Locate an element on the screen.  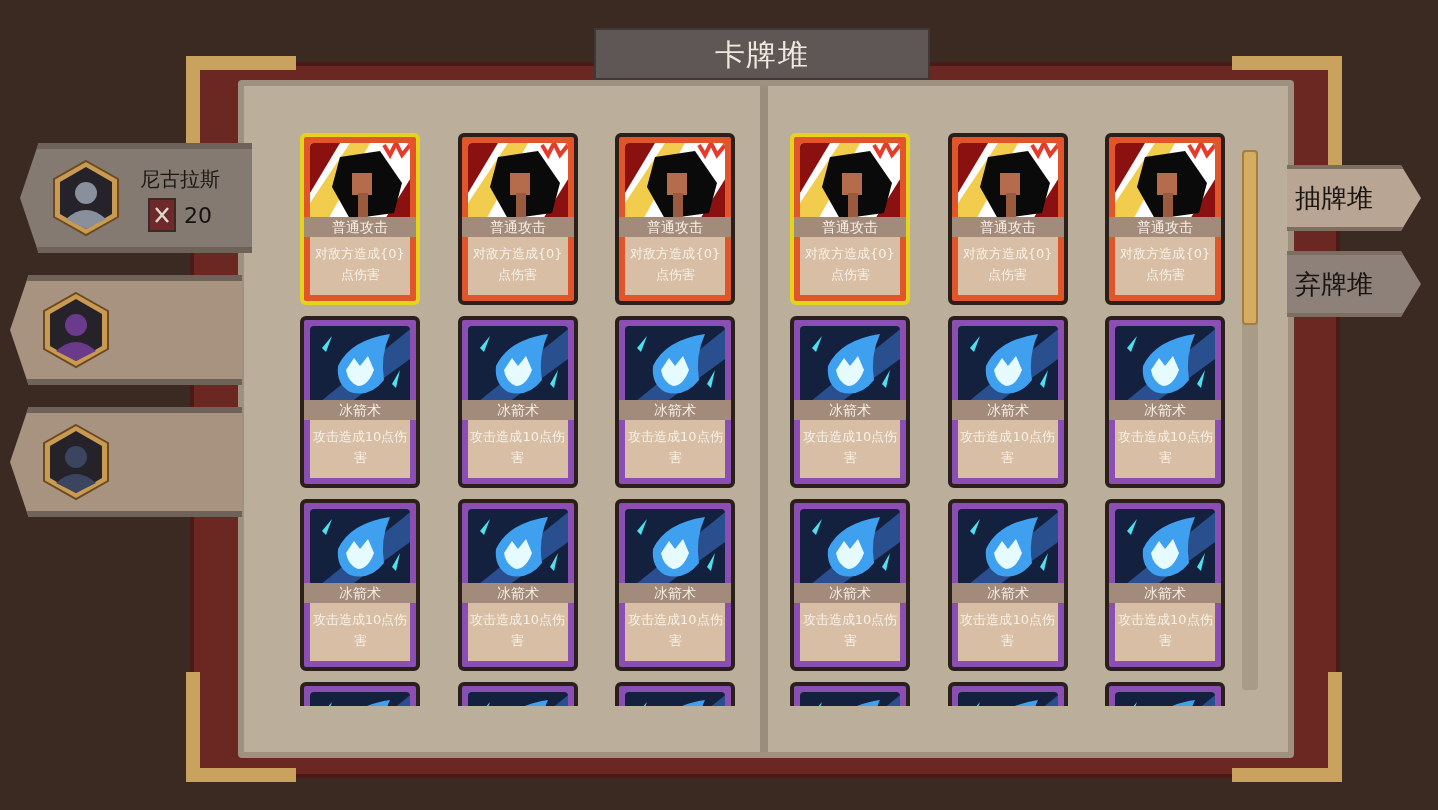
scrollbar-thumb is located at coordinates (1250, 237).